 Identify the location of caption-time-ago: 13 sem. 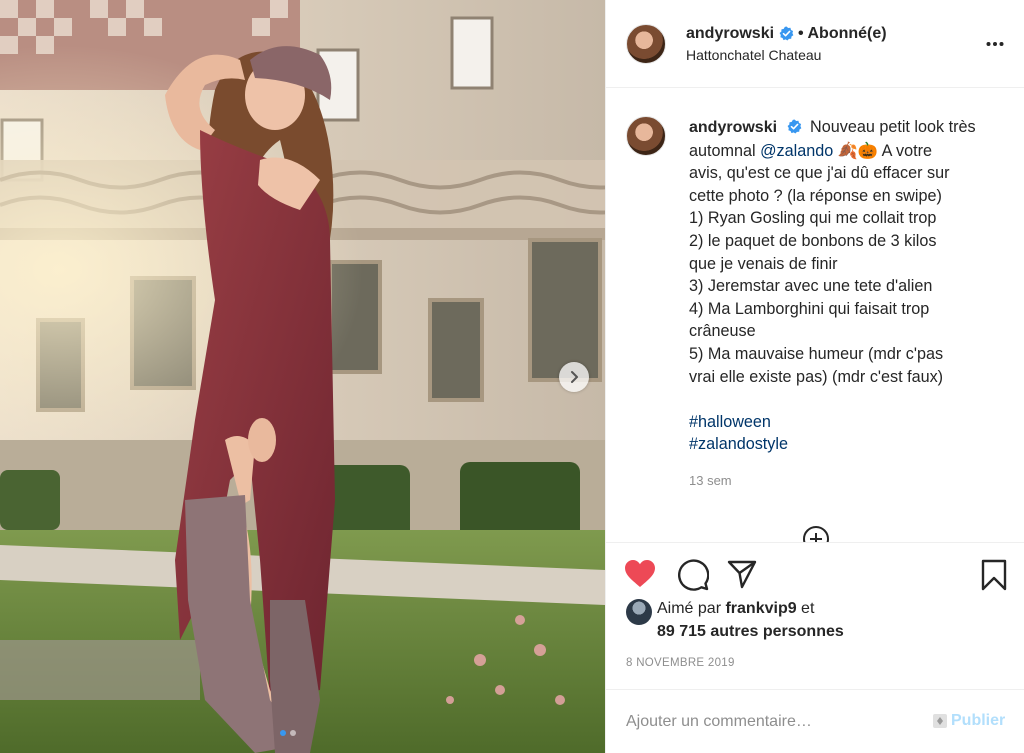
(844, 481).